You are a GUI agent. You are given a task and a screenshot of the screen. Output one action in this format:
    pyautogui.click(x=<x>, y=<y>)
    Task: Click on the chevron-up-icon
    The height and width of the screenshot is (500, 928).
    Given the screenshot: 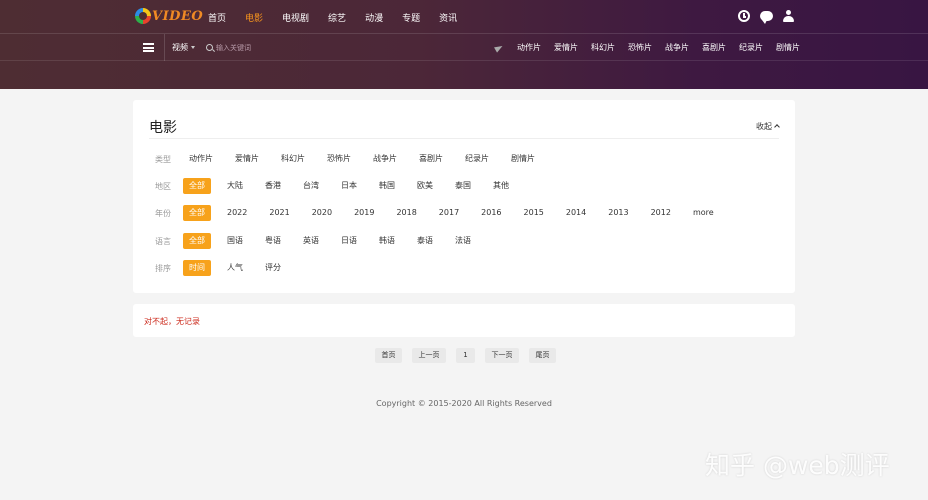 What is the action you would take?
    pyautogui.click(x=777, y=127)
    